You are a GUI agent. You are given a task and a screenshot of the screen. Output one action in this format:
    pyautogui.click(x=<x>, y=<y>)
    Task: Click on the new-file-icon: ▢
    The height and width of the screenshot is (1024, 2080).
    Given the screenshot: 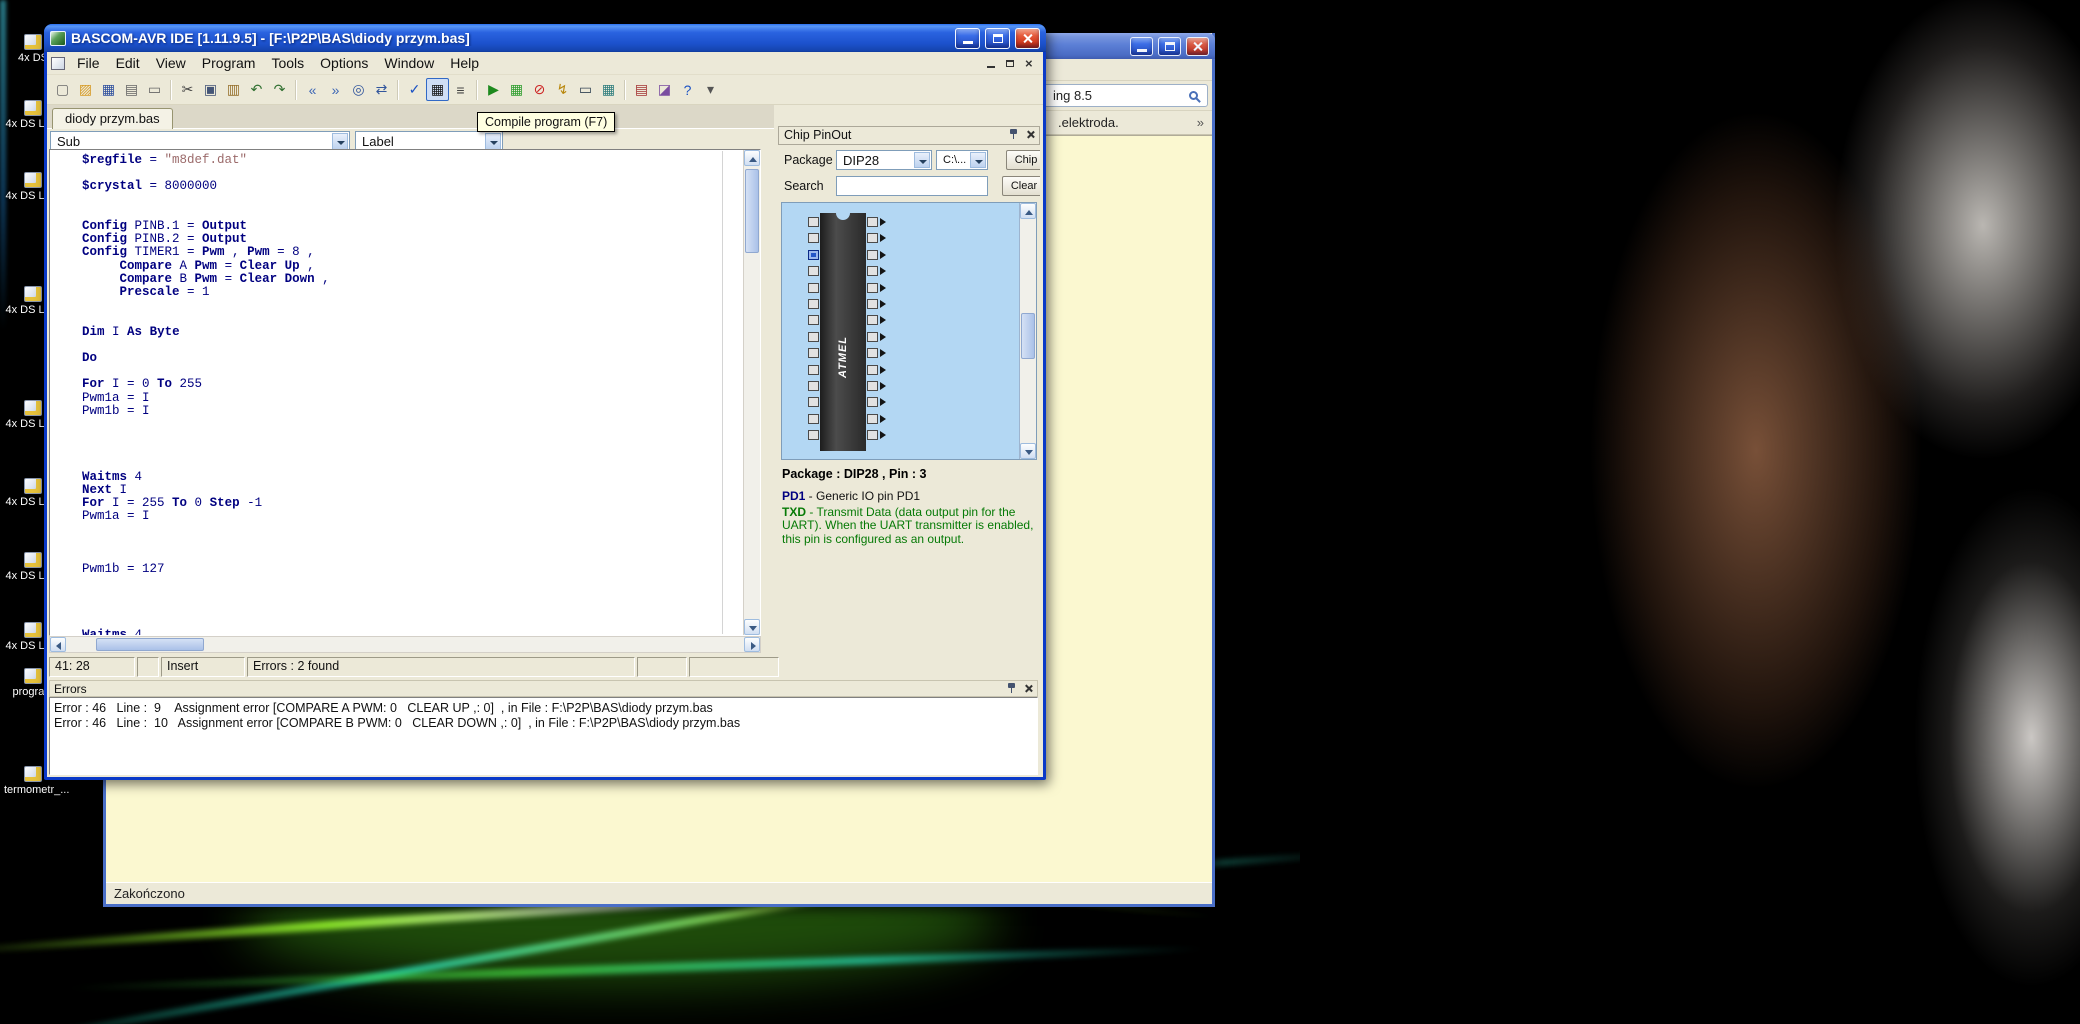 What is the action you would take?
    pyautogui.click(x=62, y=89)
    